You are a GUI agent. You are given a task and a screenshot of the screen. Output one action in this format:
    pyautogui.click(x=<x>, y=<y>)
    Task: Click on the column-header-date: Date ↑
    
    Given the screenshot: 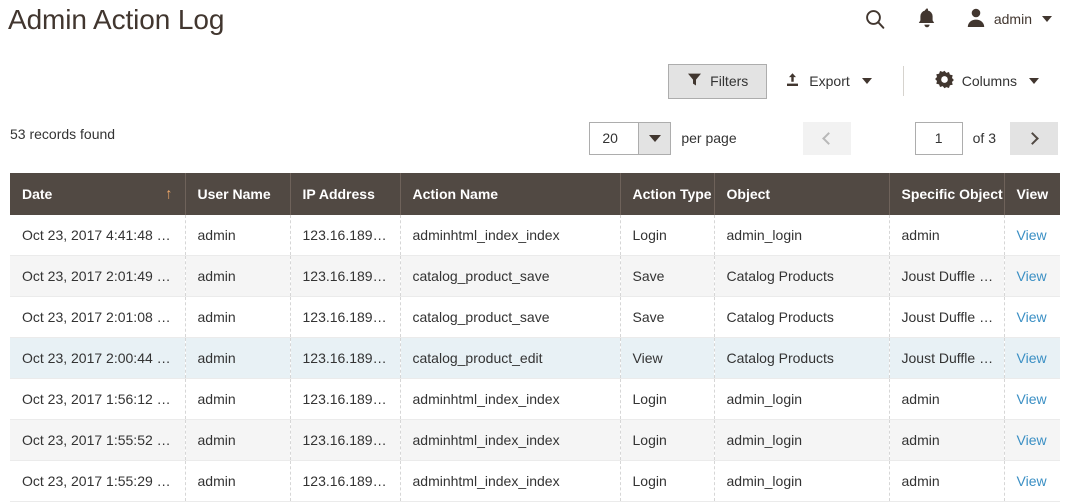 What is the action you would take?
    pyautogui.click(x=98, y=194)
    